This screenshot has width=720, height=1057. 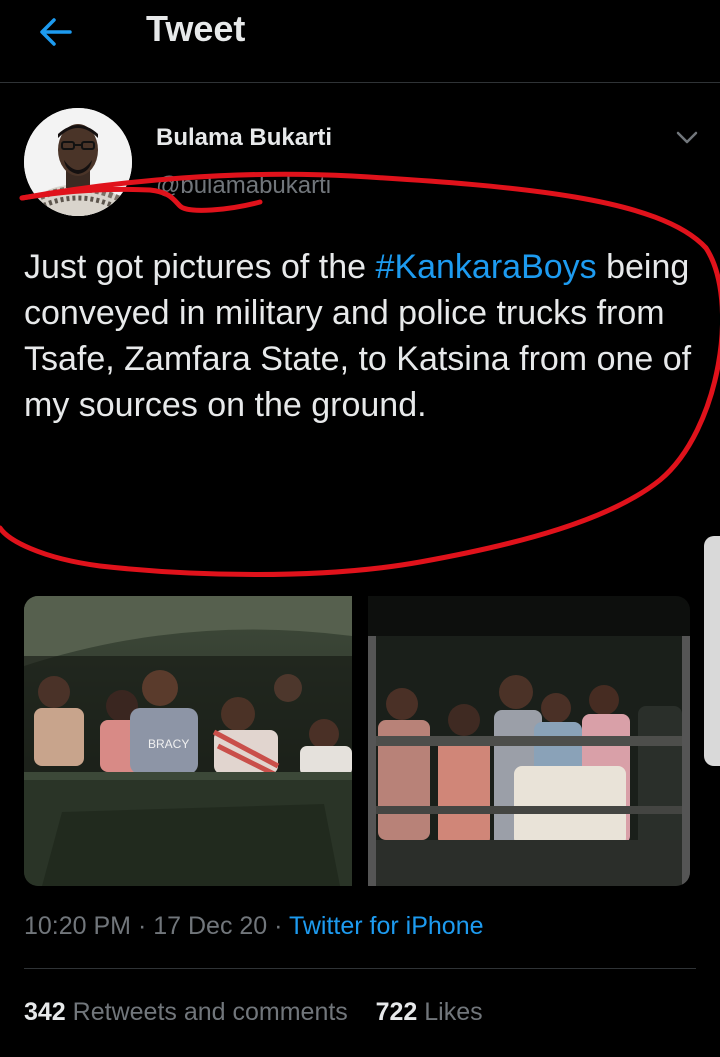 What do you see at coordinates (210, 926) in the screenshot?
I see `tweet-date: 17 Dec 20` at bounding box center [210, 926].